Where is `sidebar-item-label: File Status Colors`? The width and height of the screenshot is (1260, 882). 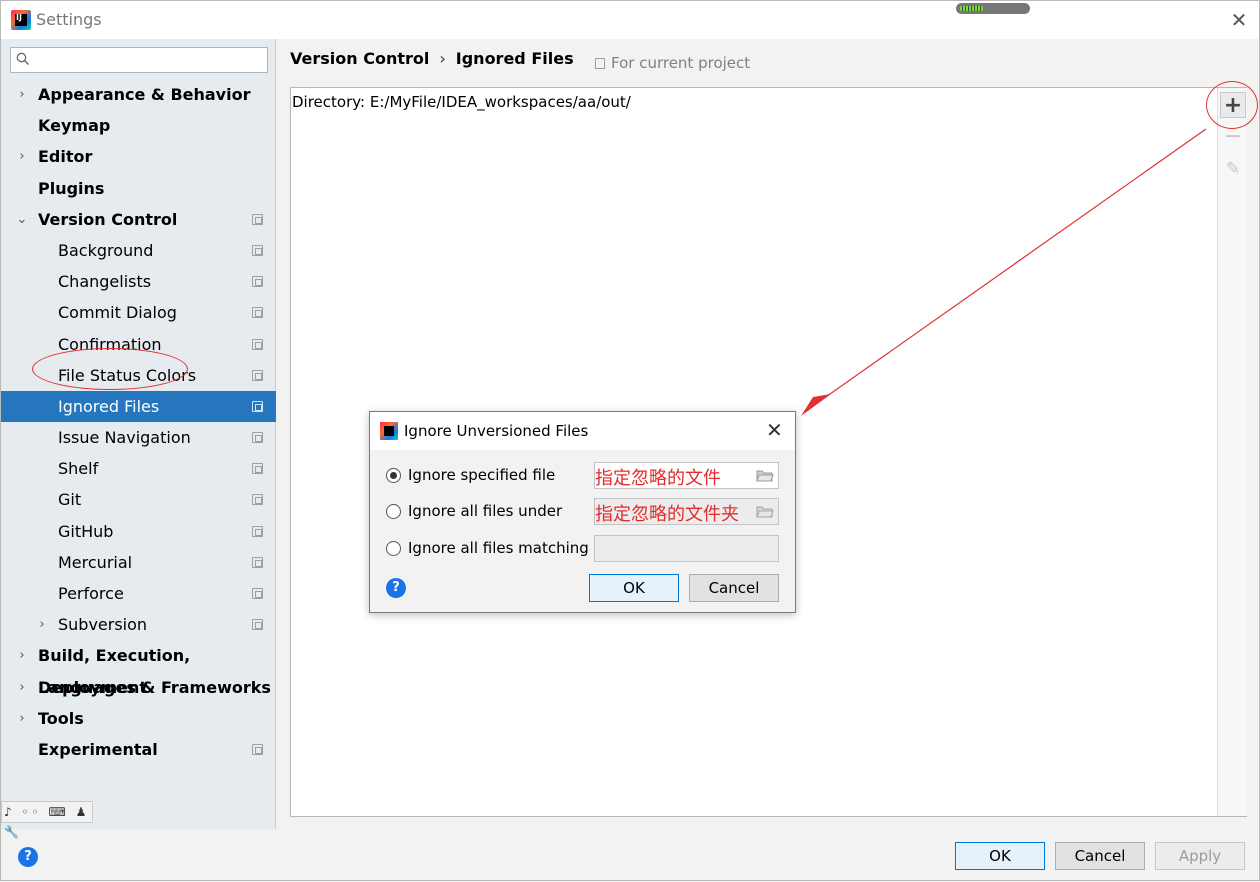
sidebar-item-label: File Status Colors is located at coordinates (127, 375).